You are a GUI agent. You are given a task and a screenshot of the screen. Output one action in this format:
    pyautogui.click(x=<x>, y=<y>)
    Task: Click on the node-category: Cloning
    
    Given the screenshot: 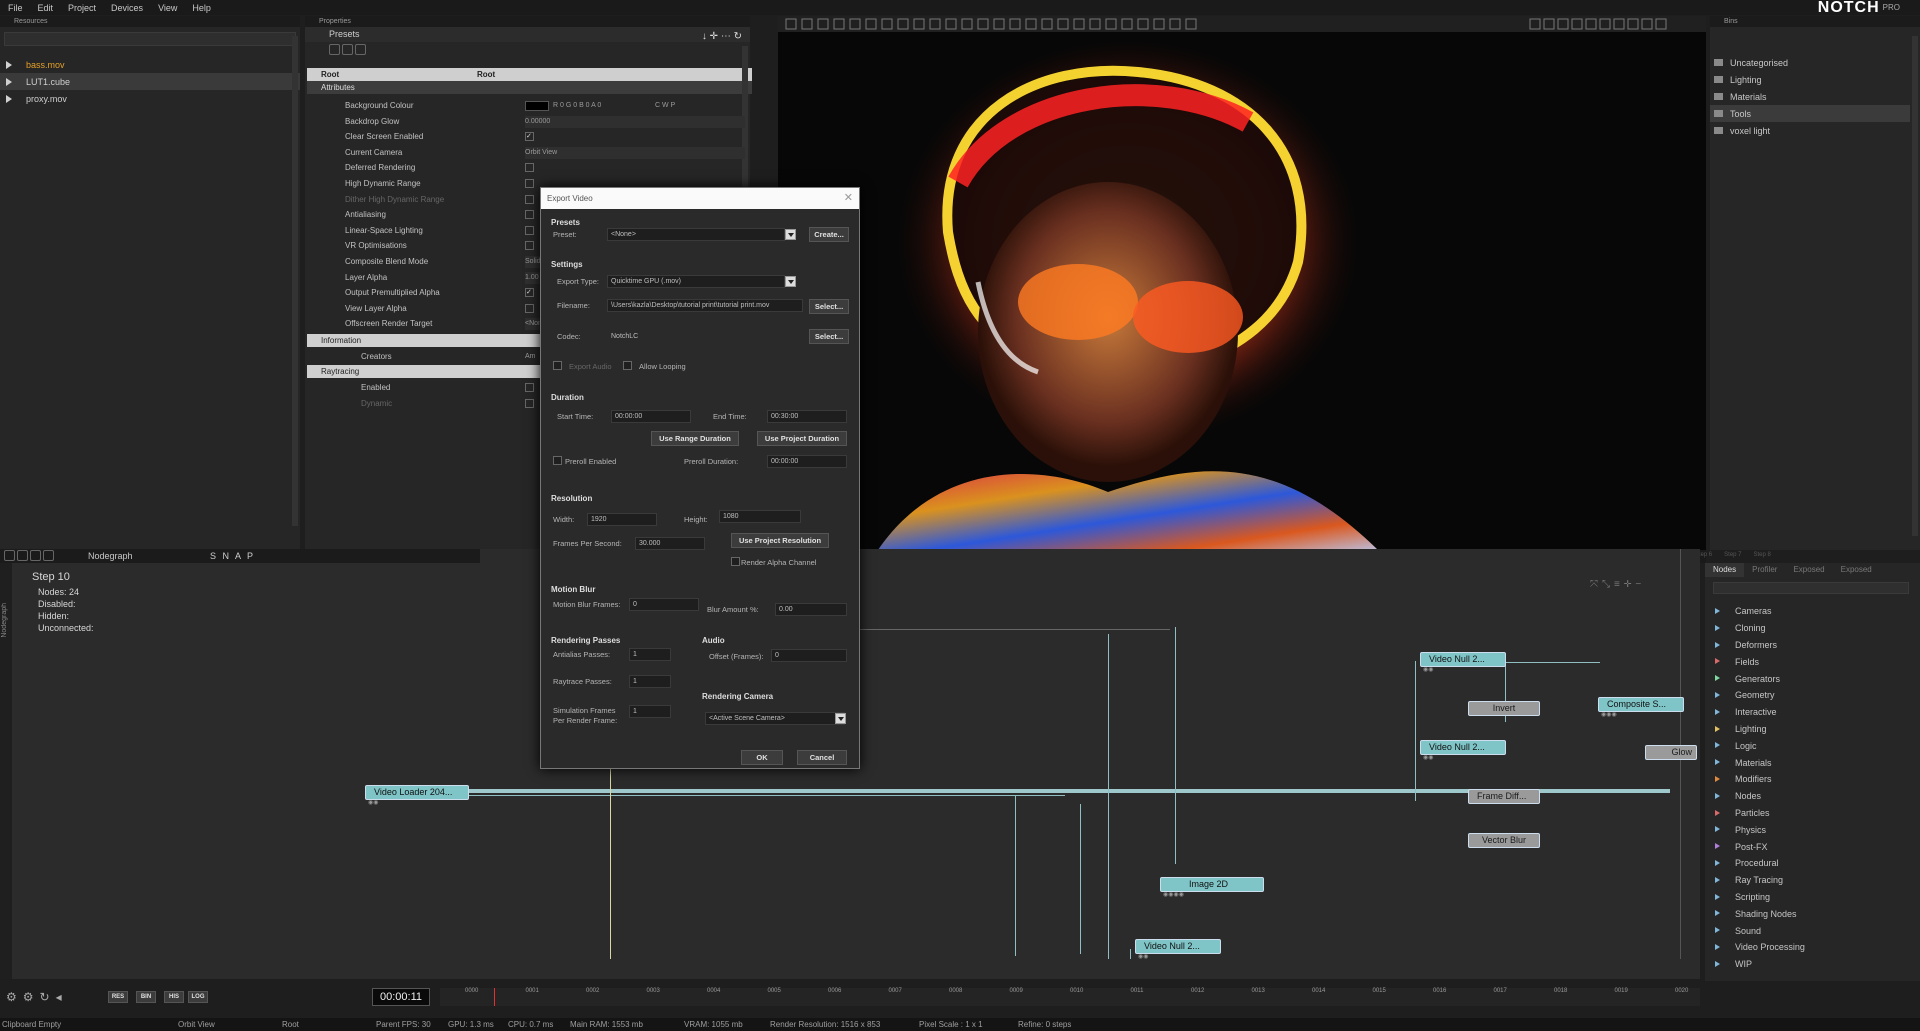 What is the action you would take?
    pyautogui.click(x=1812, y=628)
    